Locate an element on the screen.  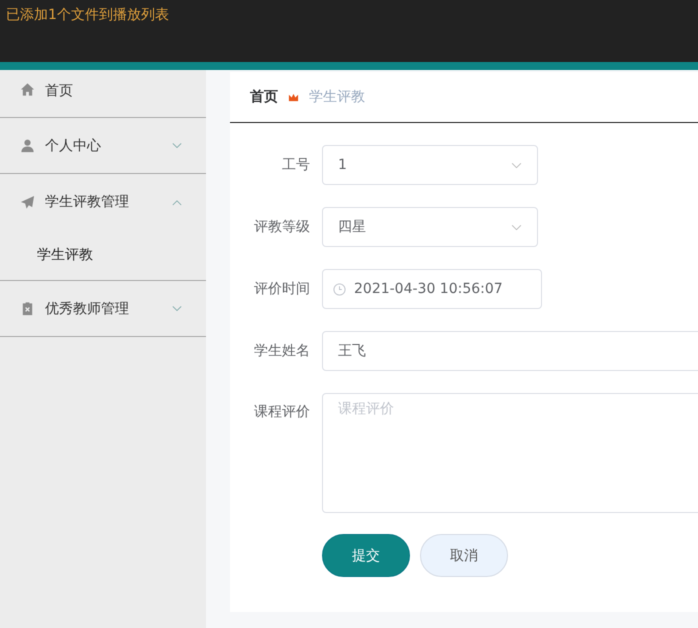
notification-text: 已添加1个文件到播放列表 is located at coordinates (87, 15).